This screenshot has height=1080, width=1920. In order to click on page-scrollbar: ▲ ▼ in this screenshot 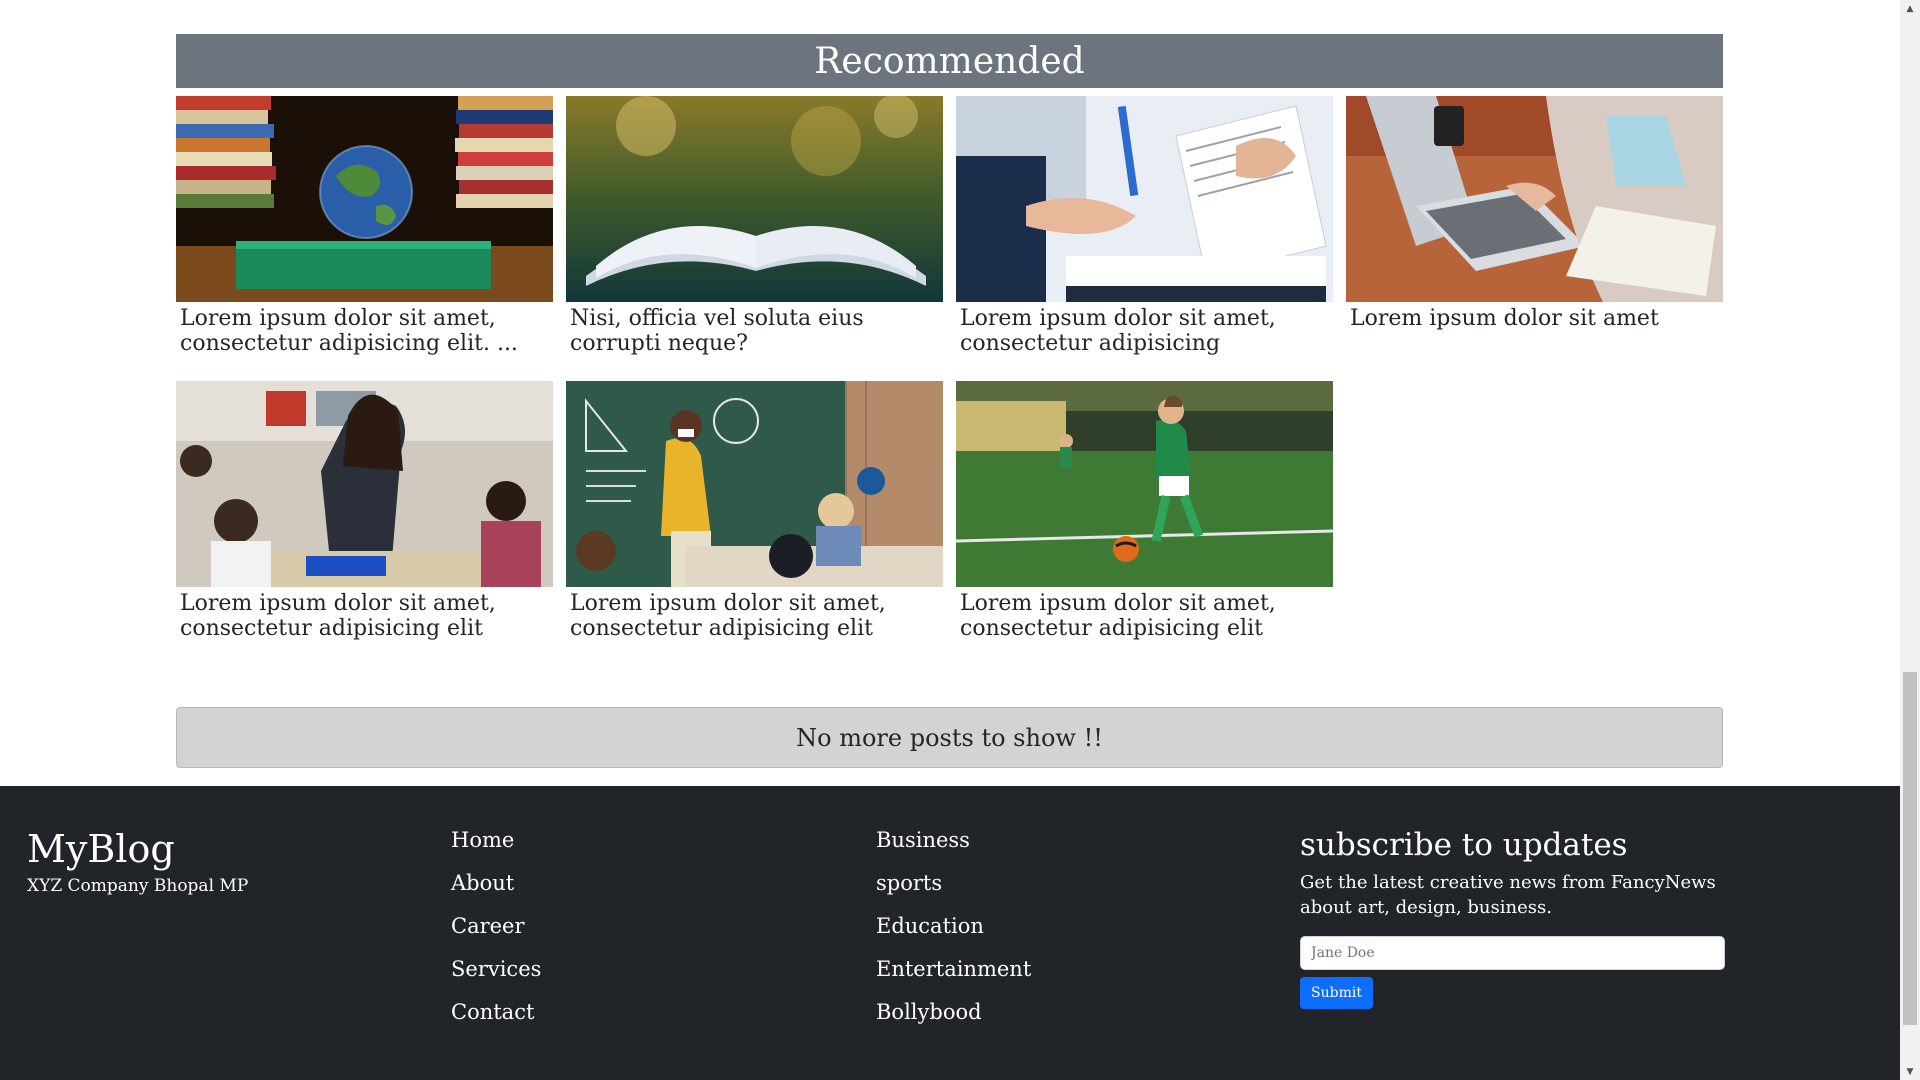, I will do `click(1910, 540)`.